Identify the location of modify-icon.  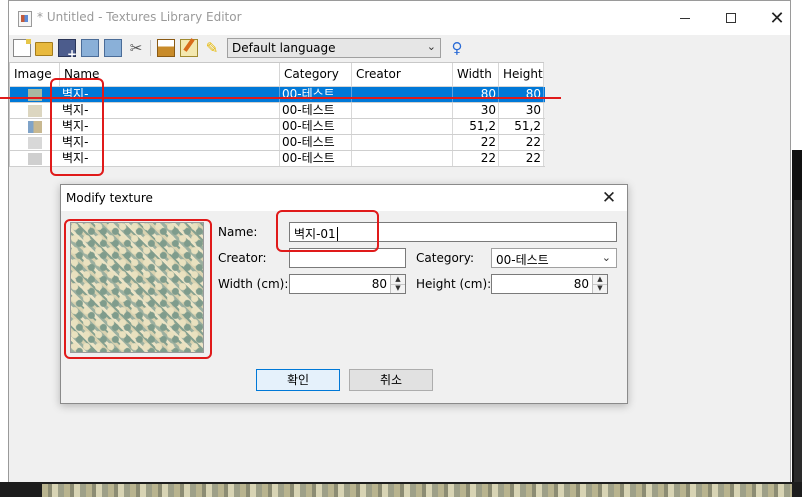
(189, 48).